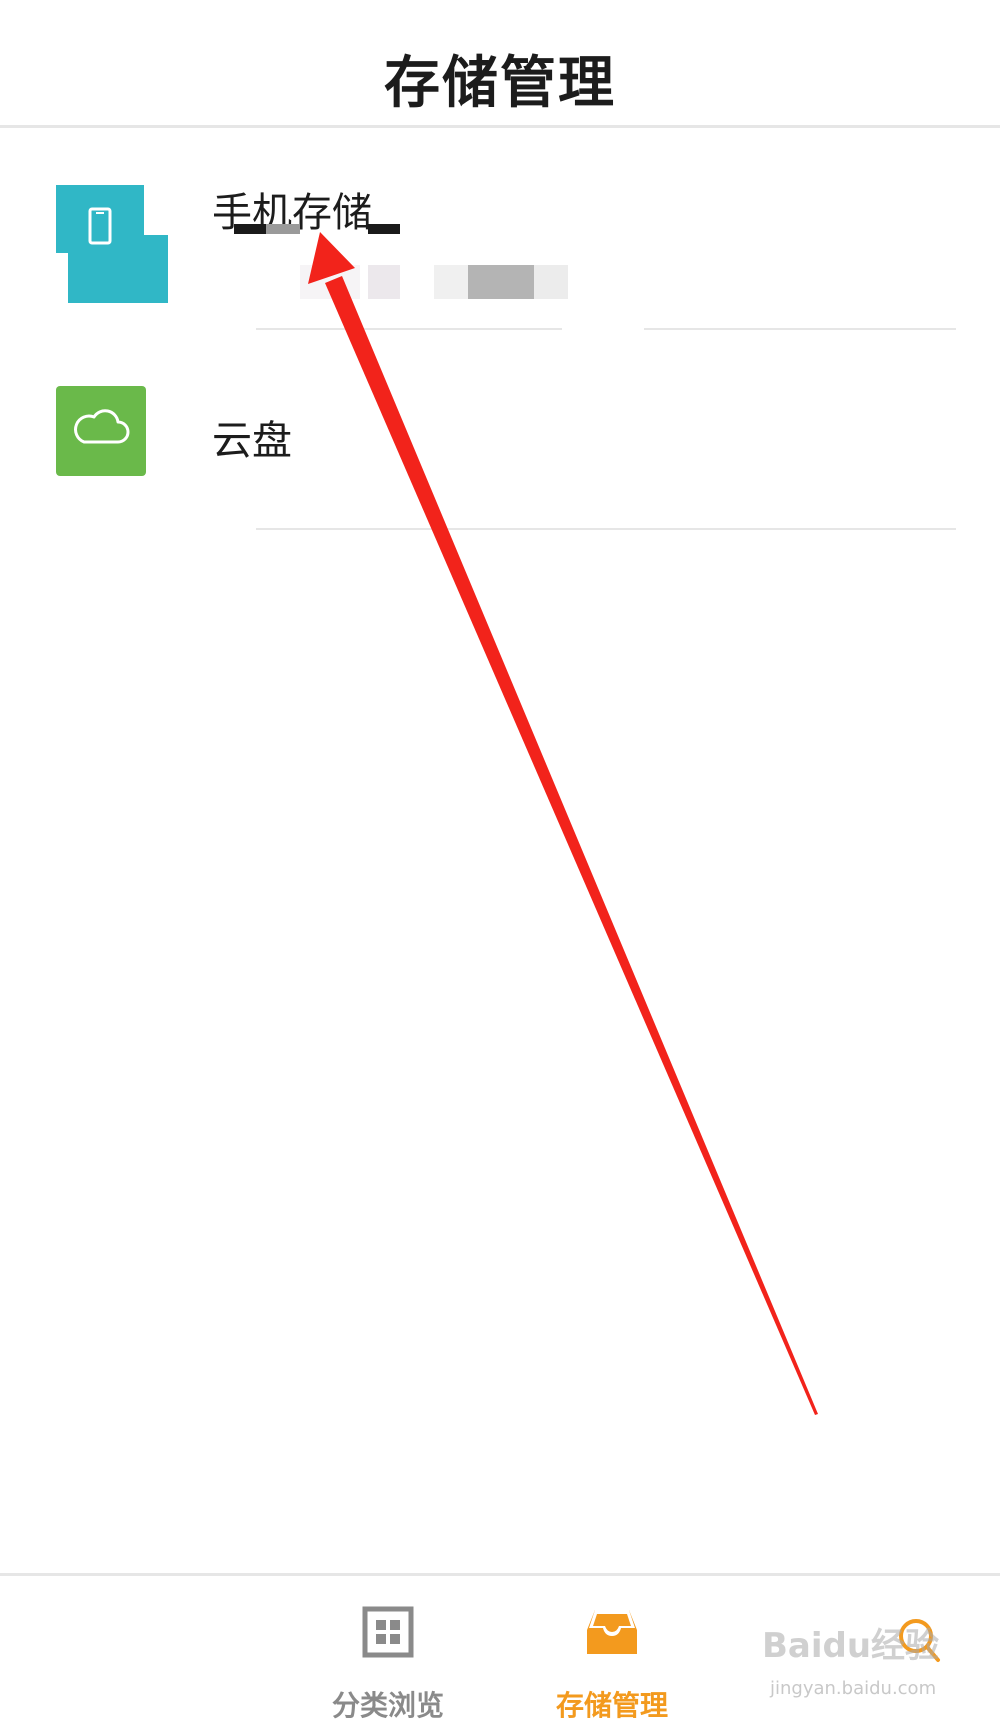 The height and width of the screenshot is (1728, 1000). I want to click on page-title: 存储管理, so click(500, 83).